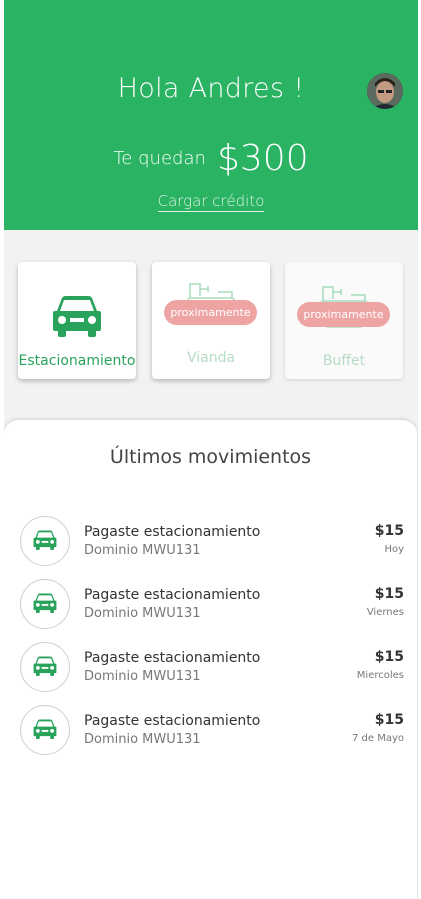 The height and width of the screenshot is (899, 421). What do you see at coordinates (159, 158) in the screenshot?
I see `balance-label: Te quedan` at bounding box center [159, 158].